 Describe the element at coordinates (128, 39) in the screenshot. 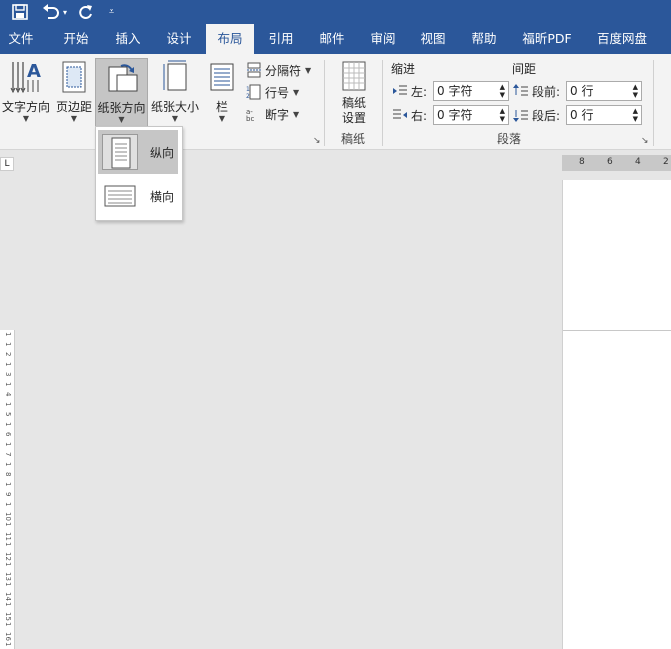

I see `tab-insert: 插入` at that location.